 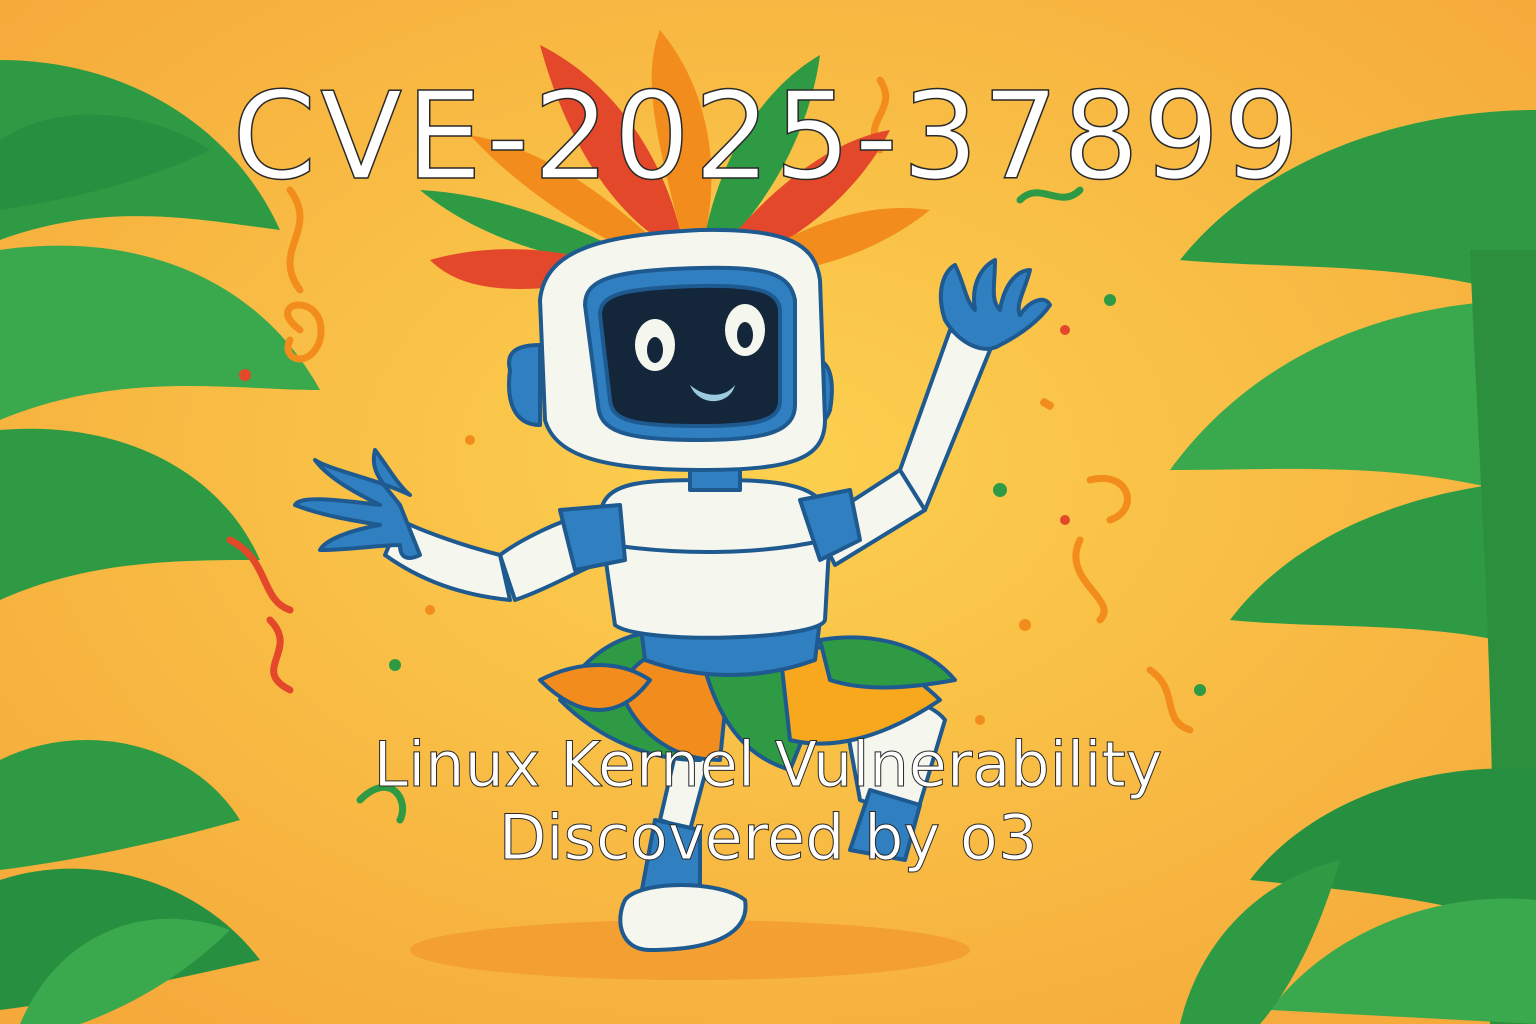 What do you see at coordinates (768, 137) in the screenshot?
I see `cve-title: CVE-2025-37899` at bounding box center [768, 137].